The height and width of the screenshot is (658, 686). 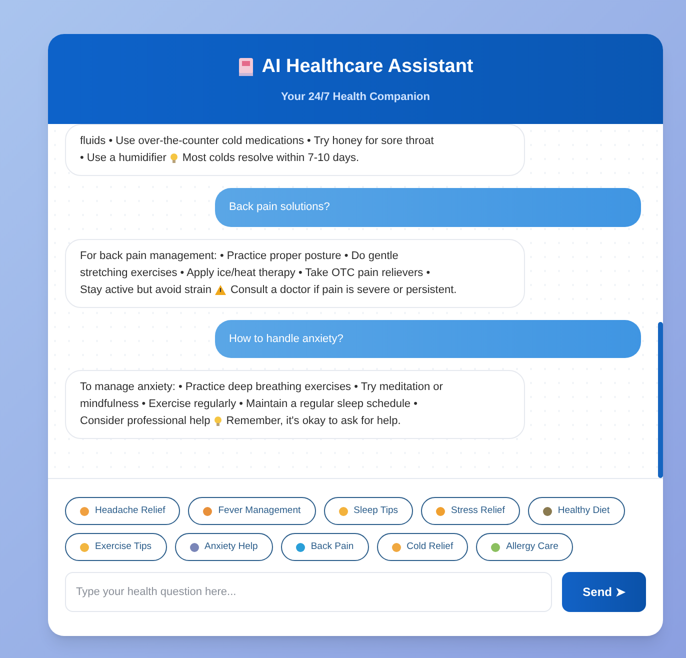 I want to click on message-text: For back pain management: • Practice proper posture • Do gentle, so click(x=239, y=256).